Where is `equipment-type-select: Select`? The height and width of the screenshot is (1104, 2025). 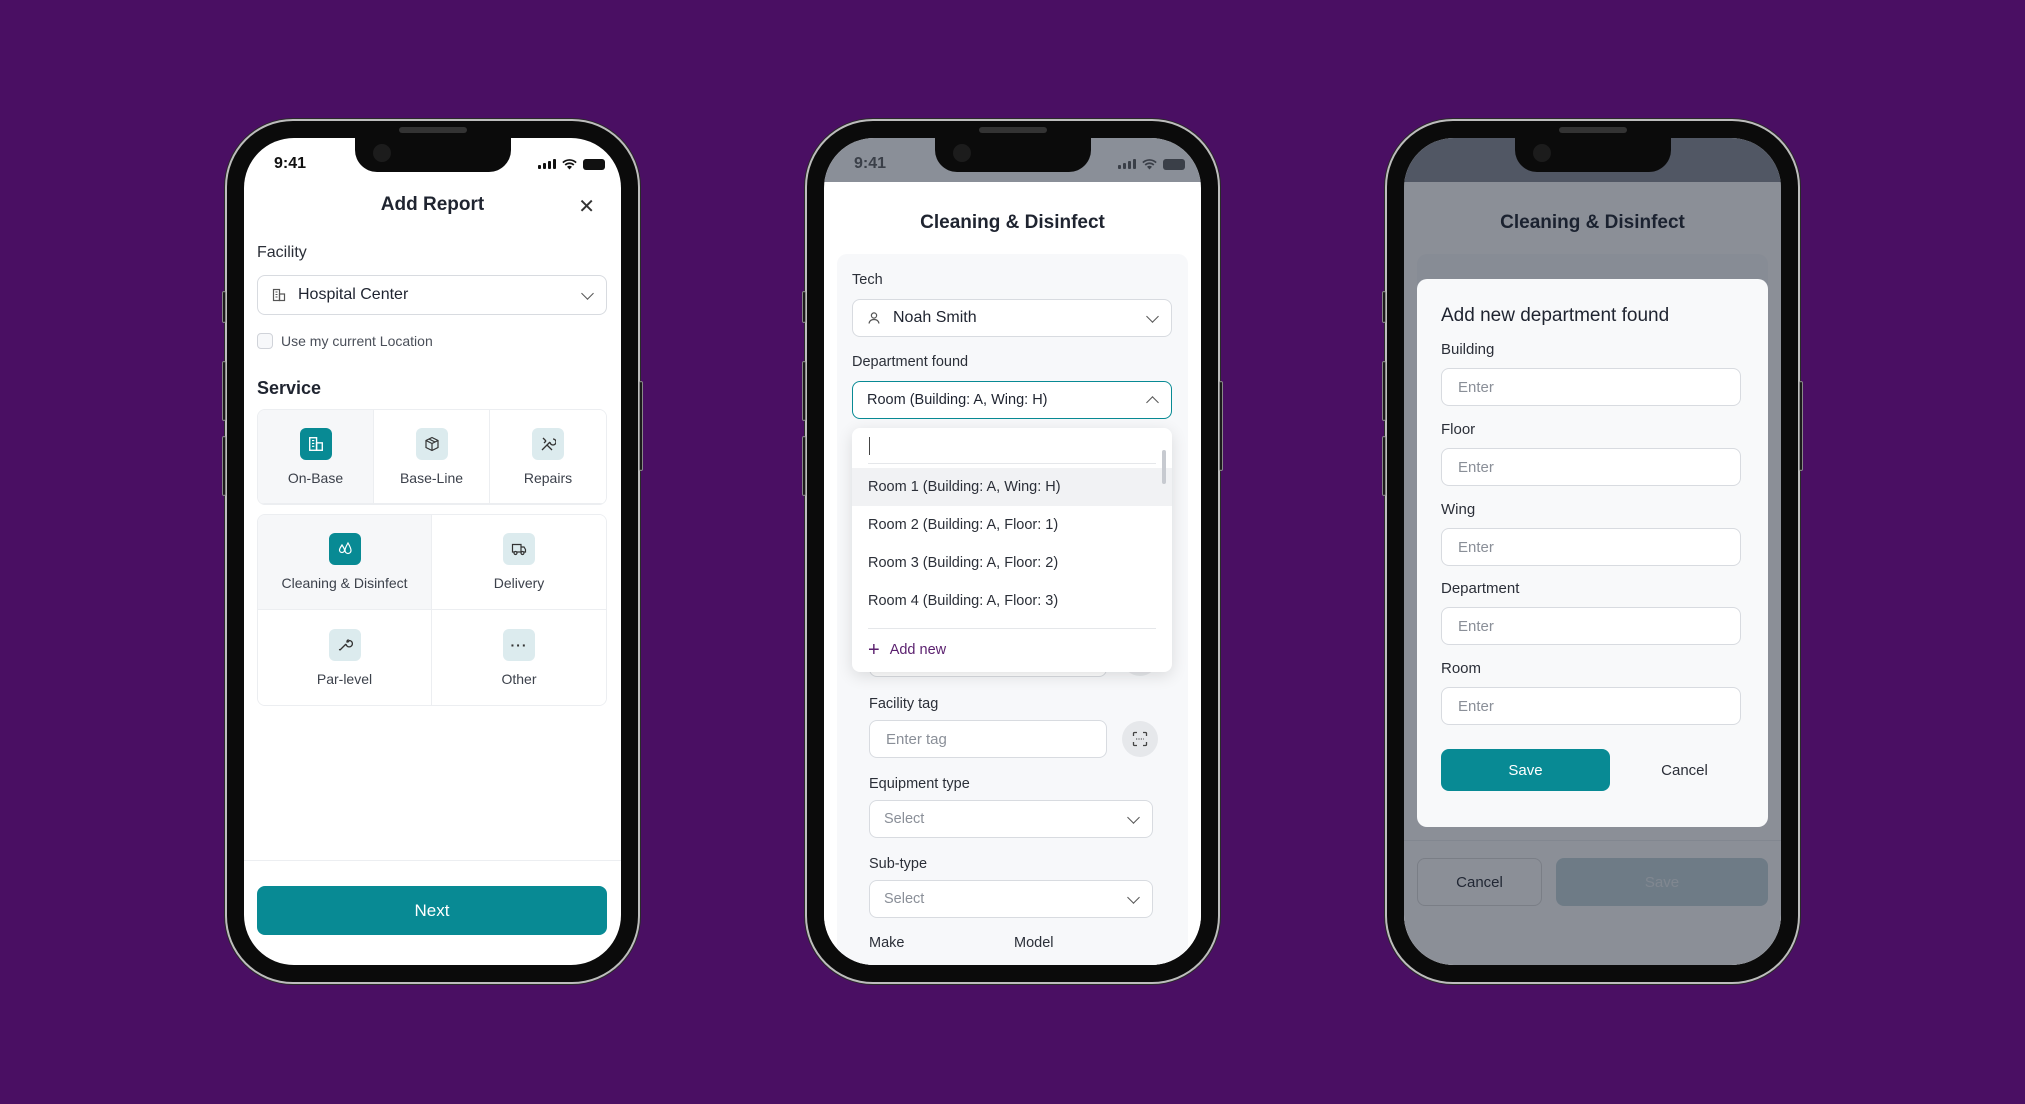 equipment-type-select: Select is located at coordinates (1011, 819).